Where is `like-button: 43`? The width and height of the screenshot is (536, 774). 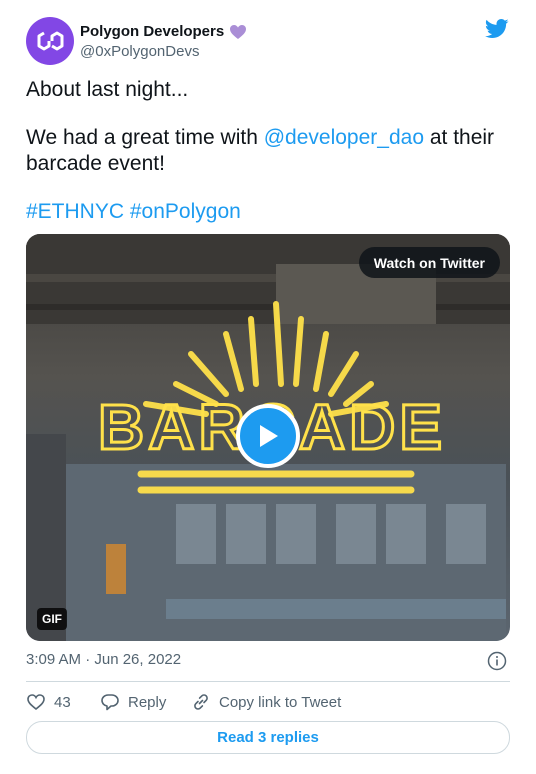
like-button: 43 is located at coordinates (63, 702).